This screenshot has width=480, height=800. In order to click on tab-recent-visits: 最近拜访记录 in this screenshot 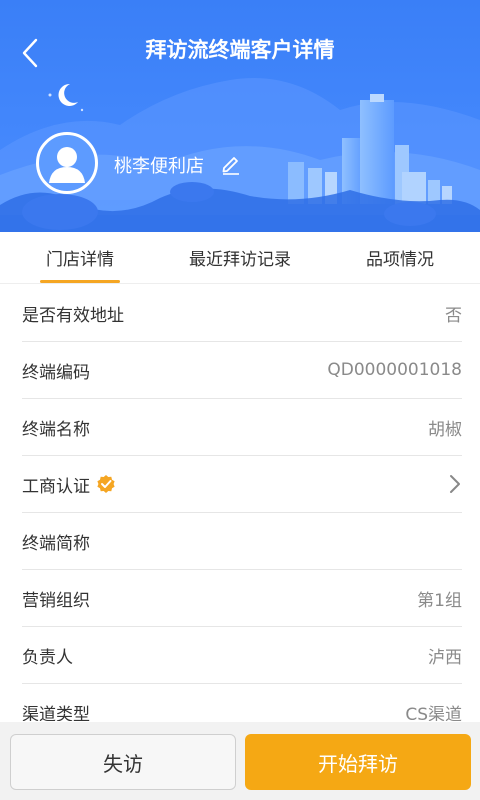, I will do `click(240, 257)`.